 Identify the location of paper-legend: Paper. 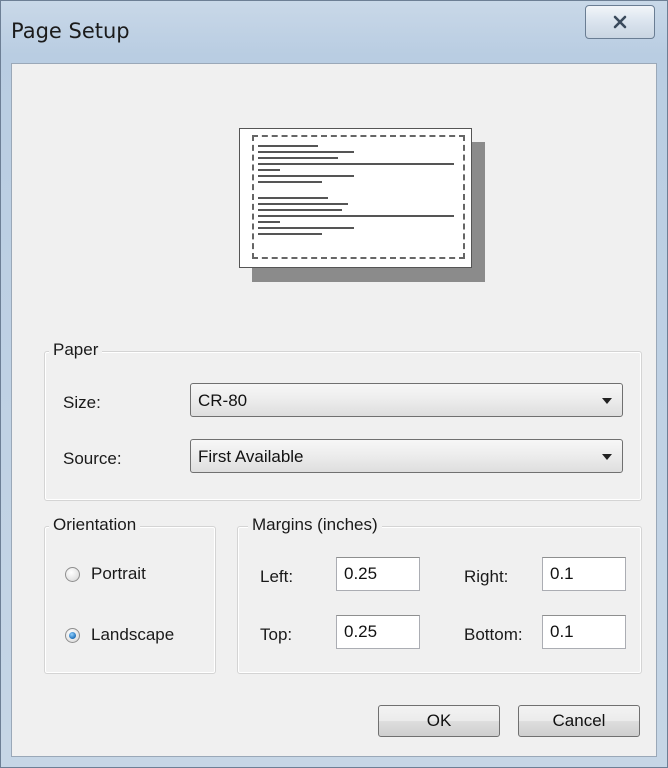
(76, 350).